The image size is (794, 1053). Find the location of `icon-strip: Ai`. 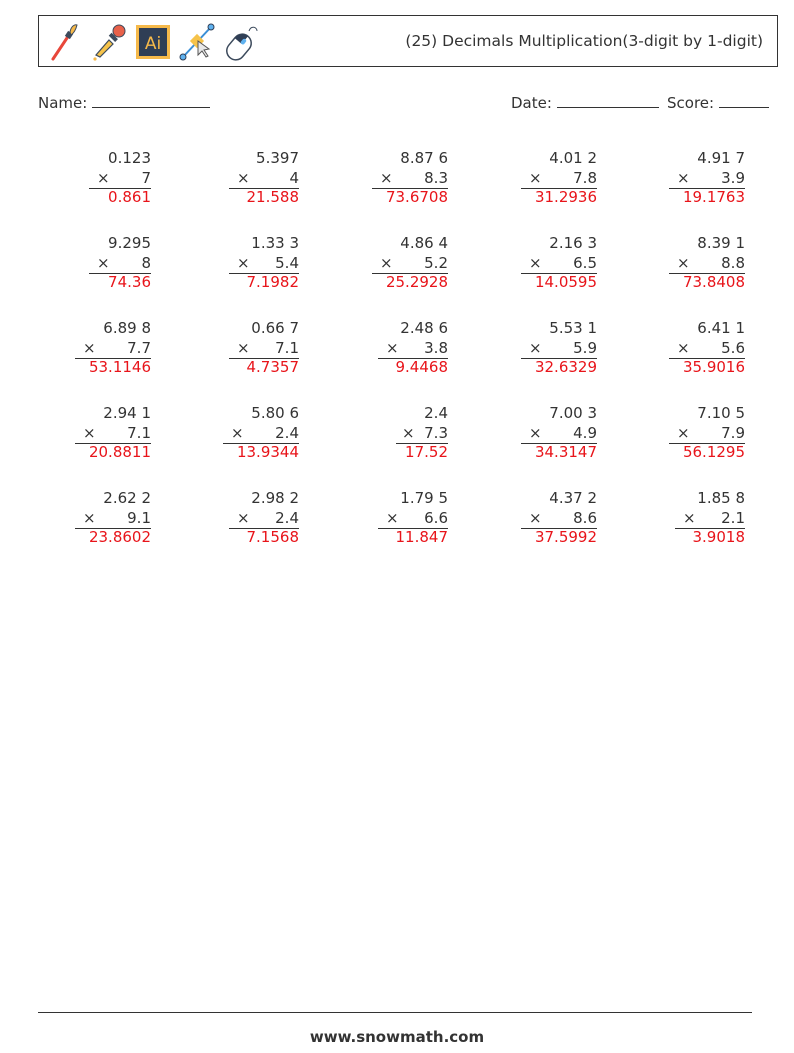

icon-strip: Ai is located at coordinates (153, 42).